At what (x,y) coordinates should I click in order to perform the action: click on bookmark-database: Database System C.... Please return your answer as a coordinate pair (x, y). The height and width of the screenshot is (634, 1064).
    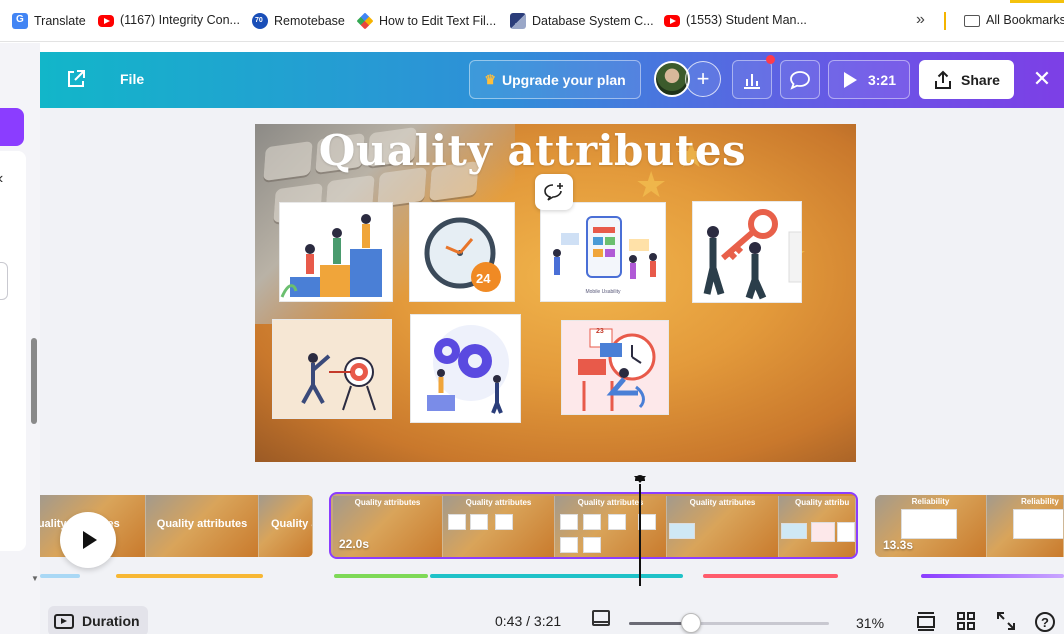
    Looking at the image, I should click on (582, 21).